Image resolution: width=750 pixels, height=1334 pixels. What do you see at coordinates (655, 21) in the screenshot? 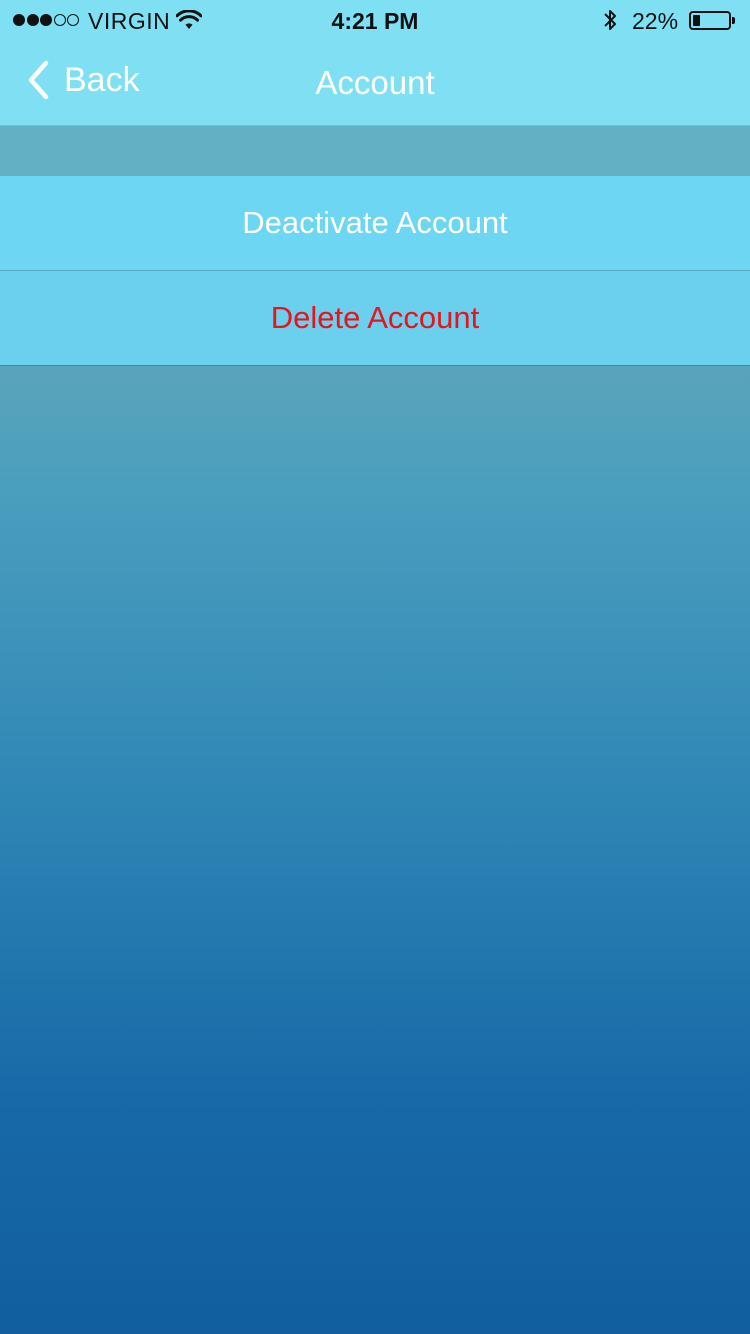
I see `battery-percentage: 22%` at bounding box center [655, 21].